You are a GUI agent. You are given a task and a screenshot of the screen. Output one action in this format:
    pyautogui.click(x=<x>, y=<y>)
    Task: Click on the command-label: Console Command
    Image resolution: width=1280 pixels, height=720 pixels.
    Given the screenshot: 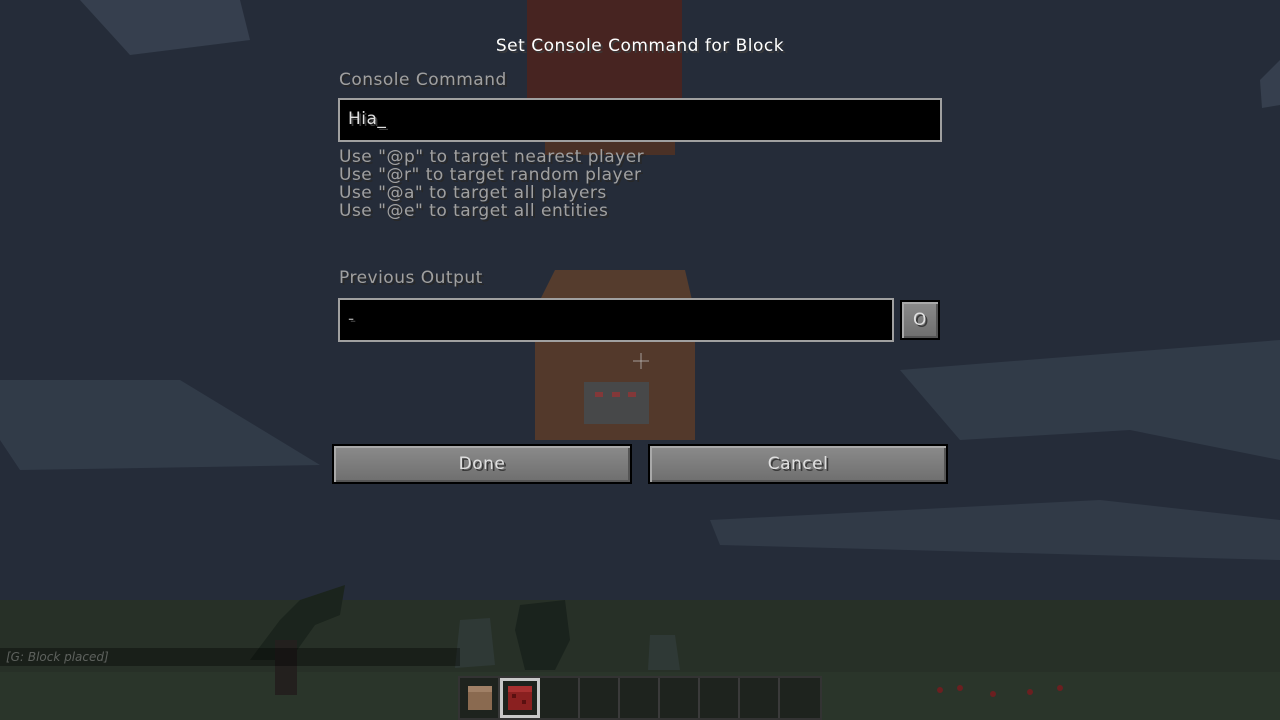 What is the action you would take?
    pyautogui.click(x=423, y=80)
    